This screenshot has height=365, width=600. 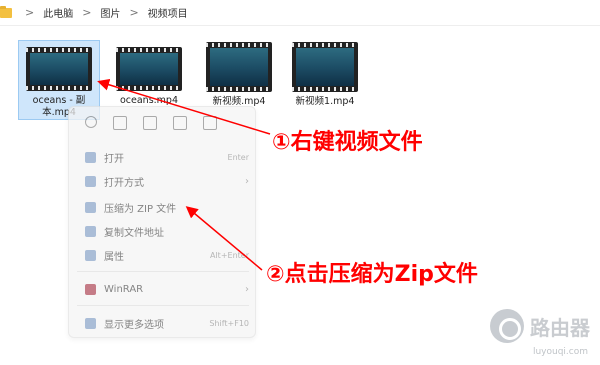 I want to click on annotation-step-2: ②点击压缩为Zip文件, so click(x=372, y=274).